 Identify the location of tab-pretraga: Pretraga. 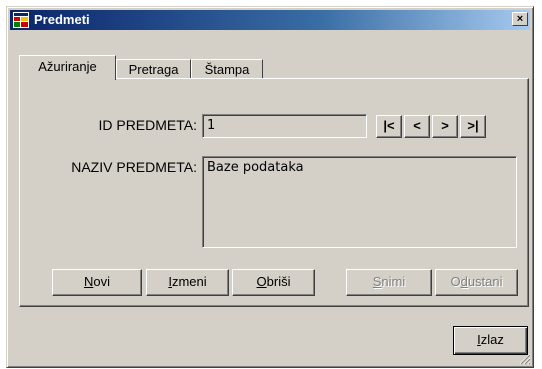
(153, 69).